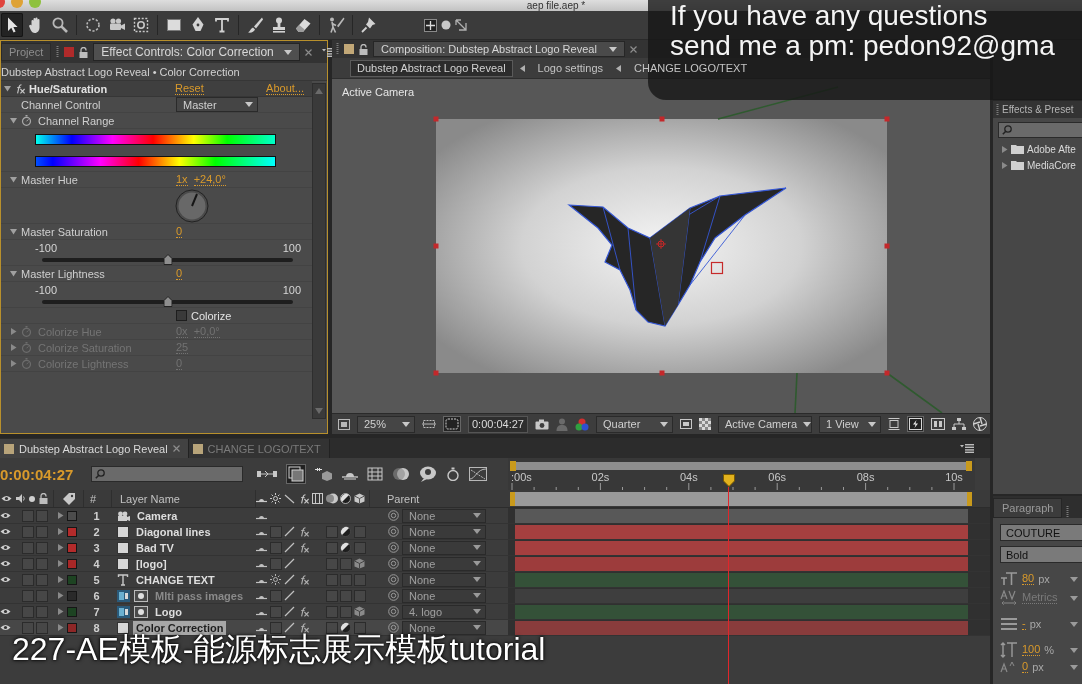  I want to click on timeline-tab: Dubstep Abstract Logo Reveal, so click(94, 448).